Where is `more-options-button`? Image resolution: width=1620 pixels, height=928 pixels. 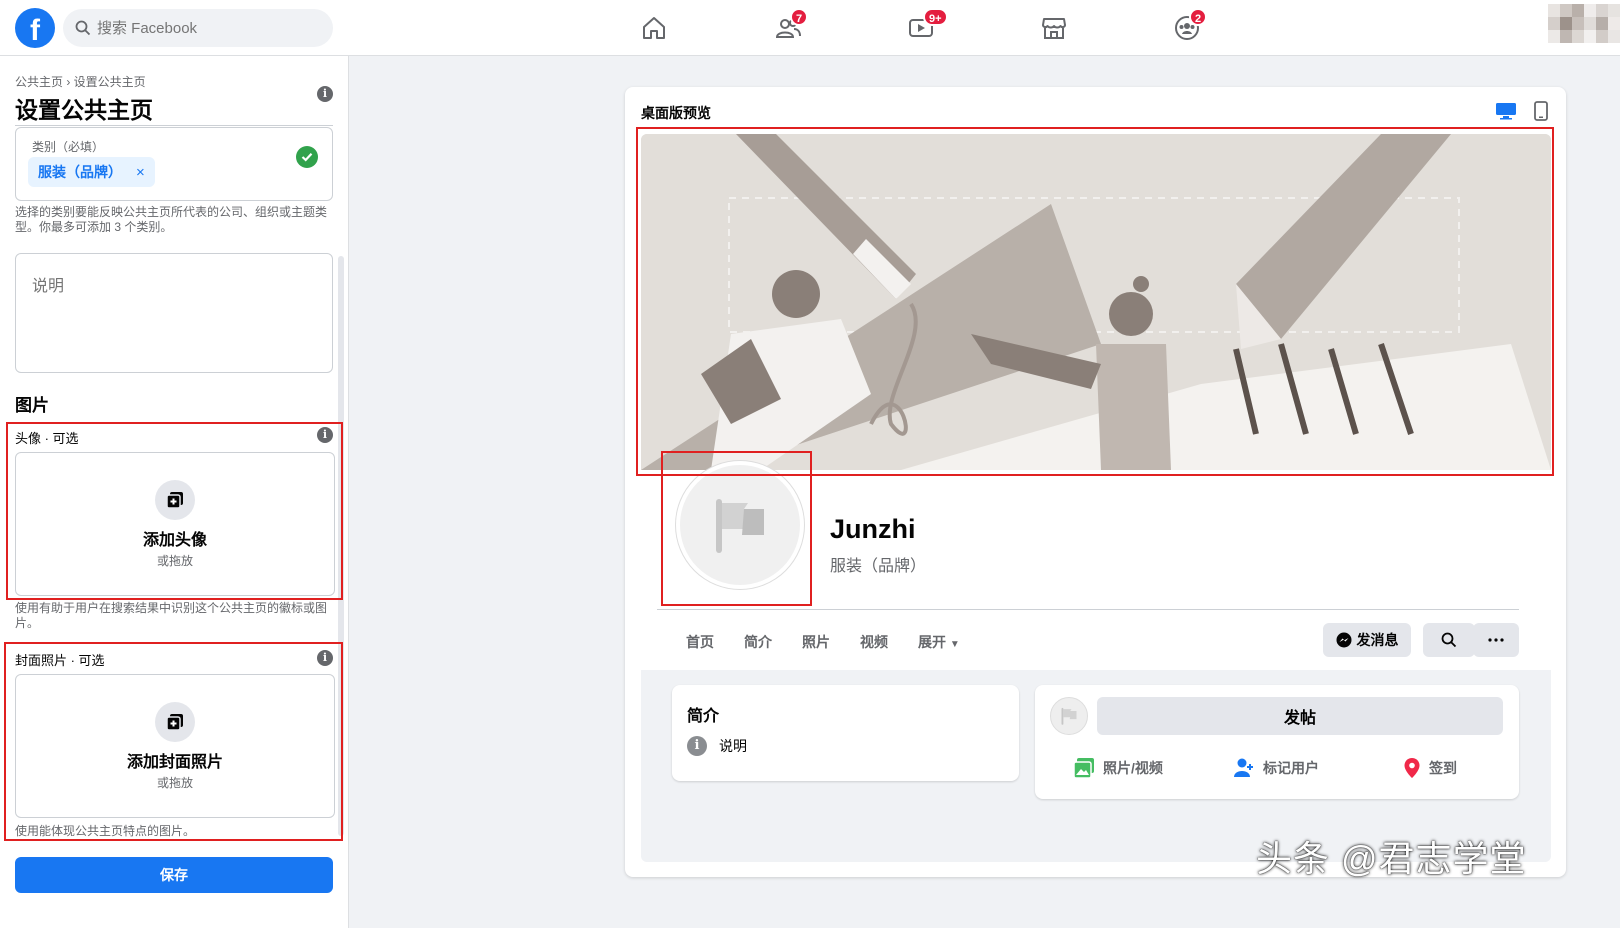 more-options-button is located at coordinates (1496, 640).